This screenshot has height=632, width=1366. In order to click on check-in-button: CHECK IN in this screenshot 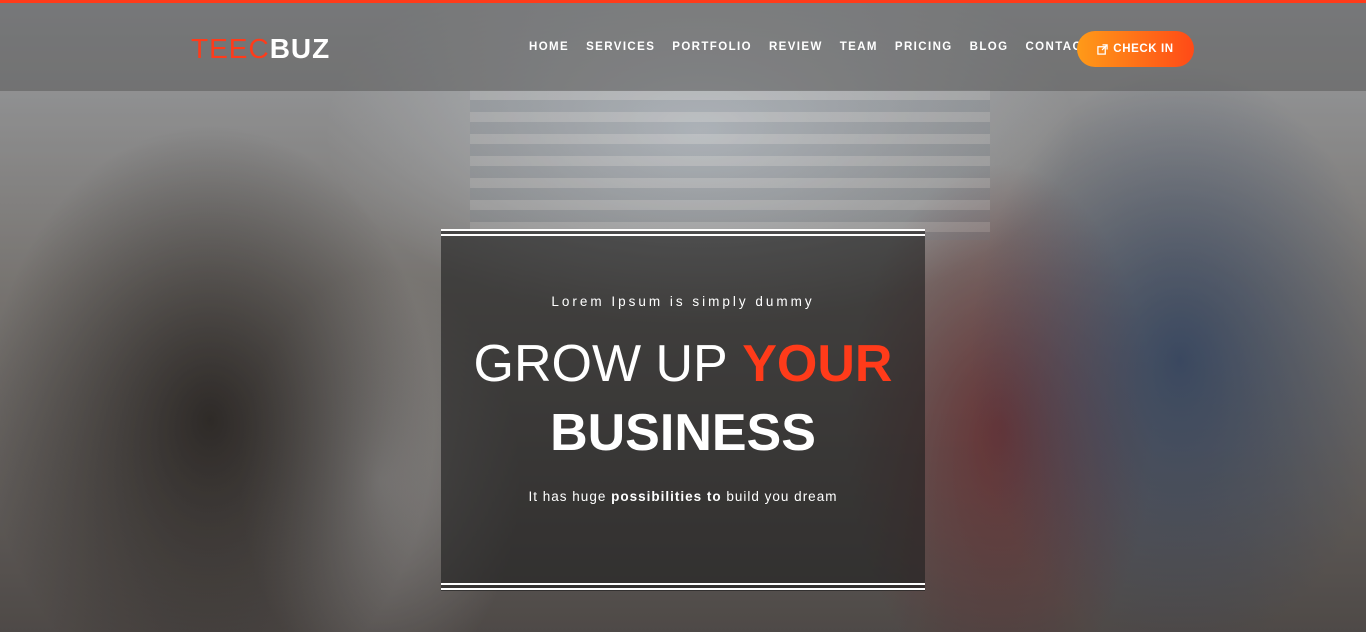, I will do `click(1135, 49)`.